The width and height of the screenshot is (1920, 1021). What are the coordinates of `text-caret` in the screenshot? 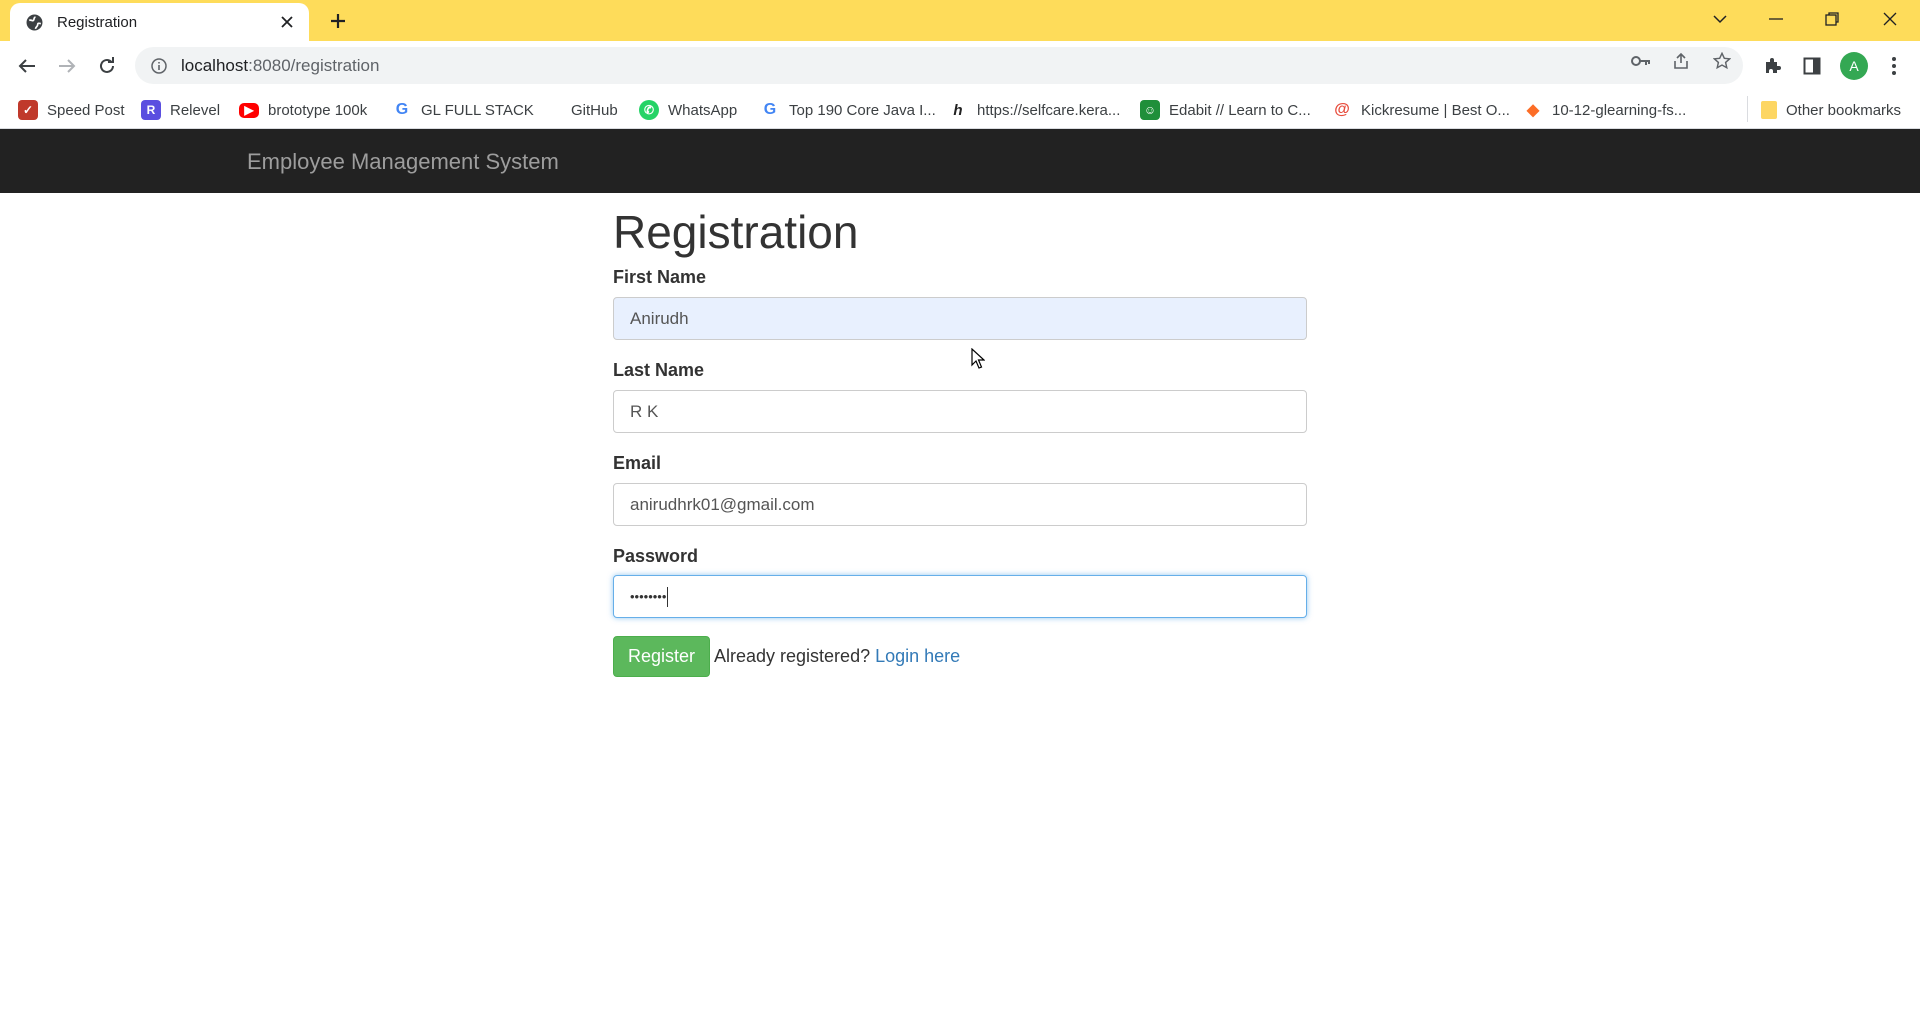 It's located at (668, 596).